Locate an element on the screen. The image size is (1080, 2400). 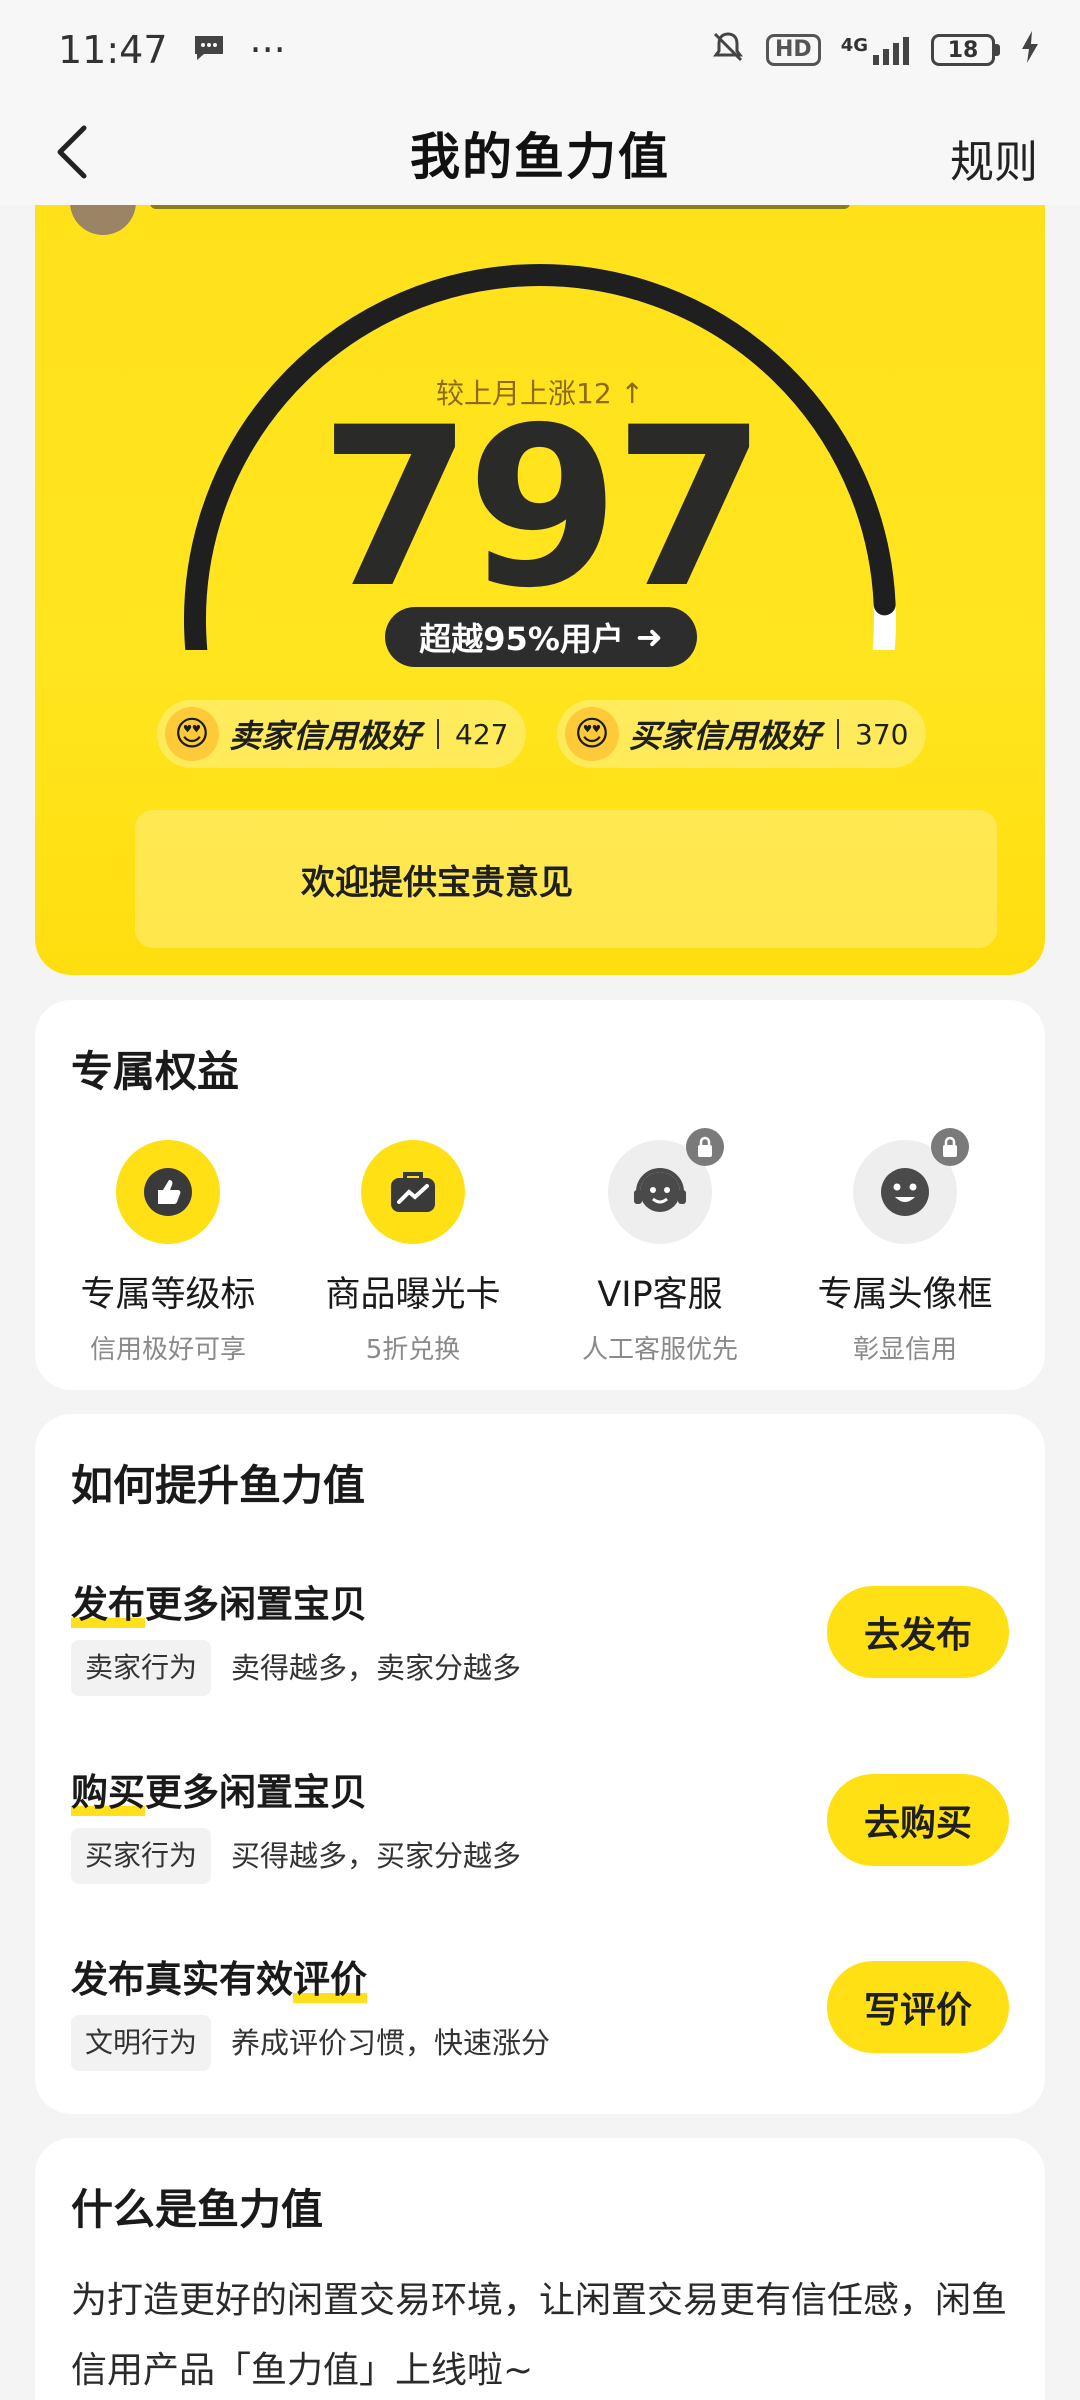
task-tag: 文明行为 is located at coordinates (141, 2043).